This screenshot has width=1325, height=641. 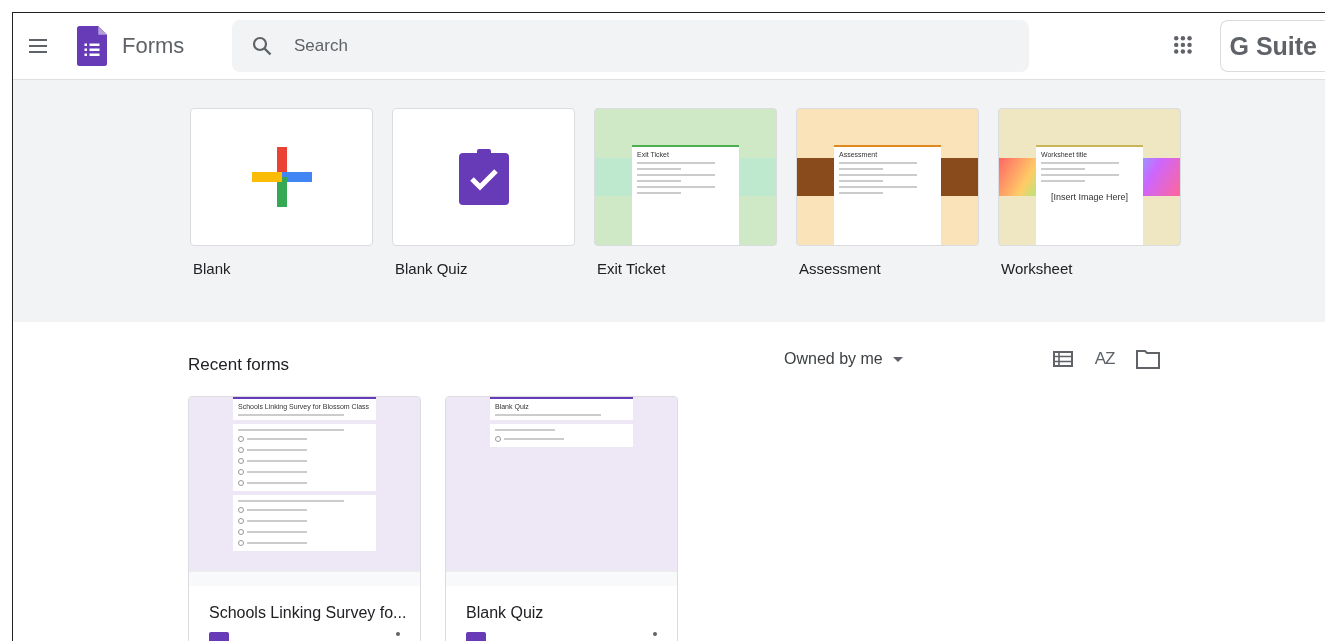 What do you see at coordinates (1104, 359) in the screenshot?
I see `sort-button: AZ` at bounding box center [1104, 359].